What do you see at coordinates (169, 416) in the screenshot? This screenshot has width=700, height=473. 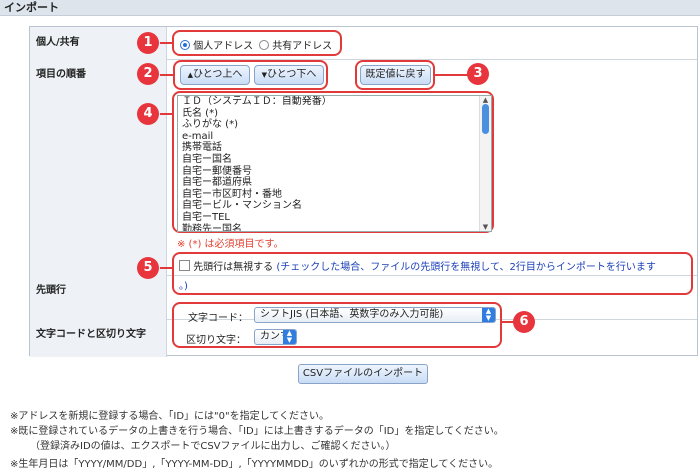 I see `note-new-address: ※アドレスを新規に登録する場合、「ID」には"0"を指定してください。` at bounding box center [169, 416].